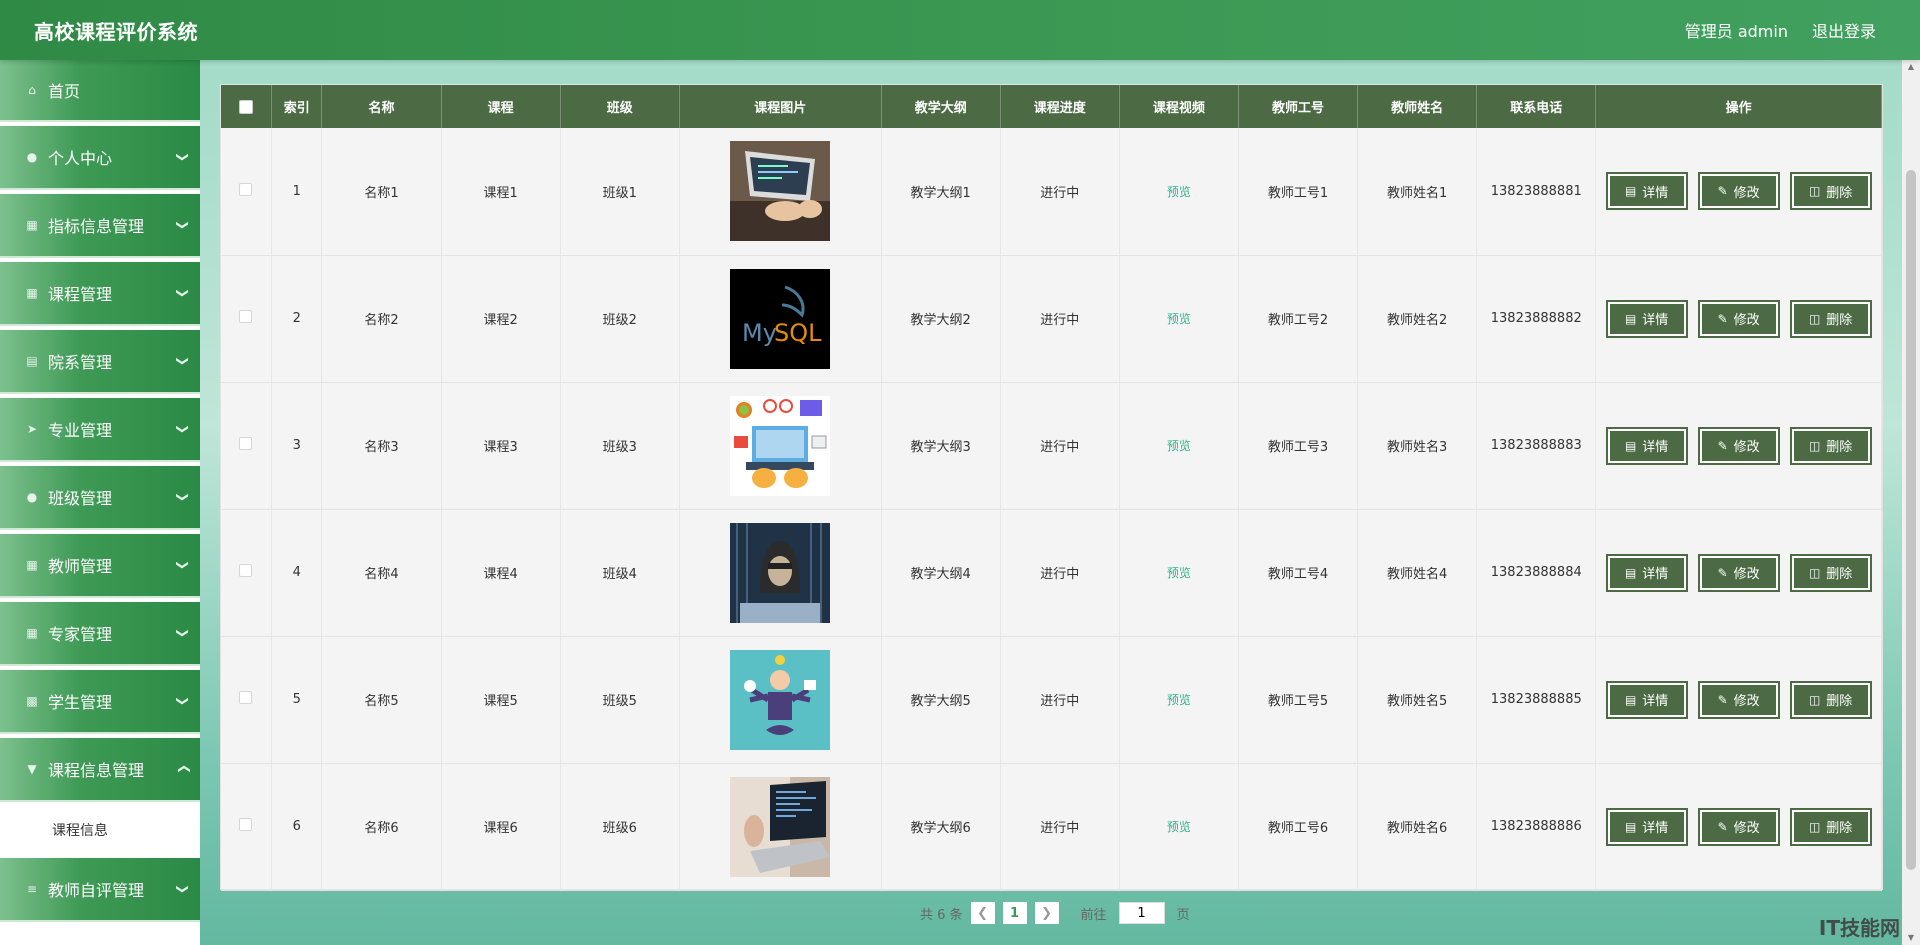 The height and width of the screenshot is (945, 1920). What do you see at coordinates (100, 634) in the screenshot?
I see `sidebar-item-8: ▦ 专家管理 ❯` at bounding box center [100, 634].